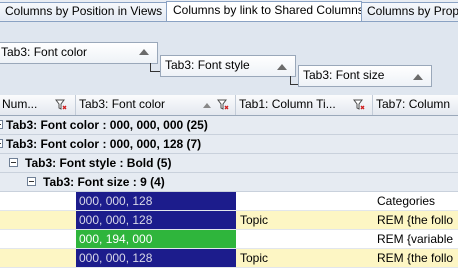 This screenshot has width=458, height=268. What do you see at coordinates (207, 65) in the screenshot?
I see `group-level-label: Tab3: Font style` at bounding box center [207, 65].